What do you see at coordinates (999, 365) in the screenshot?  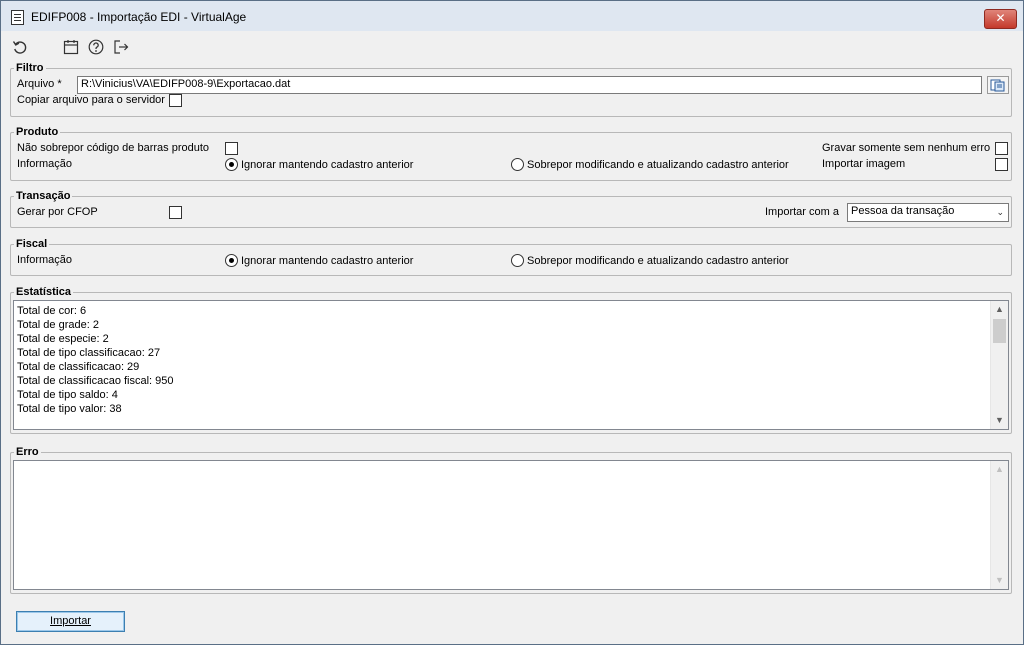 I see `estatistica-scrollbar: ▲ ▼` at bounding box center [999, 365].